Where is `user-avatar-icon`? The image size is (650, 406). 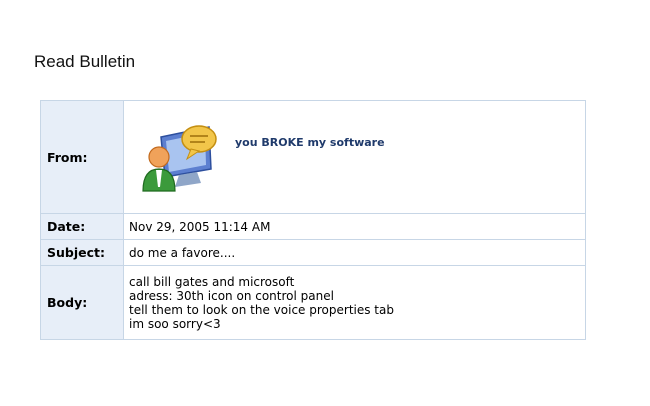
user-avatar-icon is located at coordinates (184, 157).